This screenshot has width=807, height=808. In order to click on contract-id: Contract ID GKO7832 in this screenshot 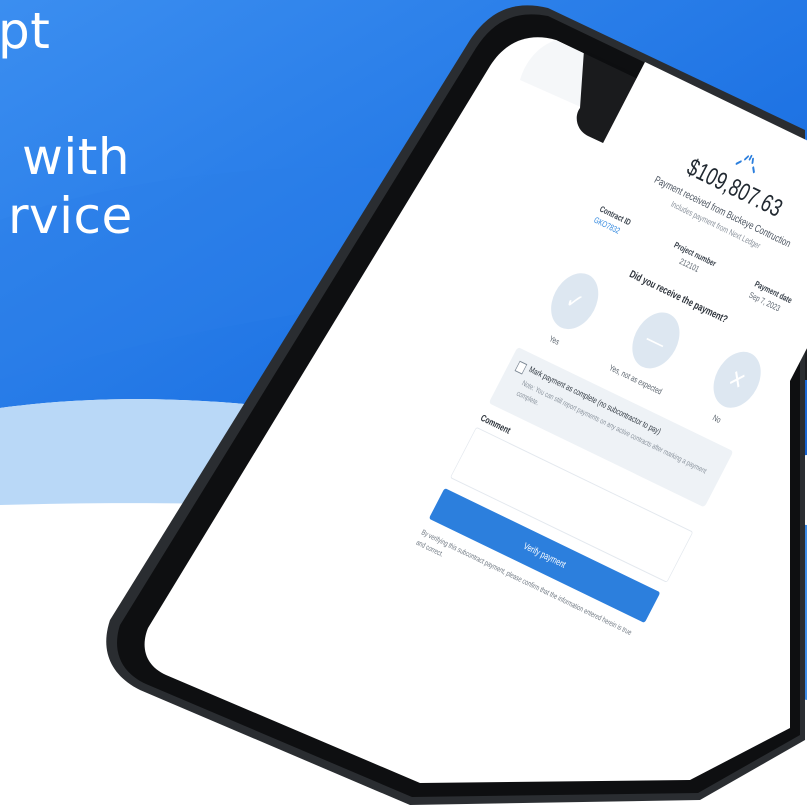, I will do `click(612, 221)`.